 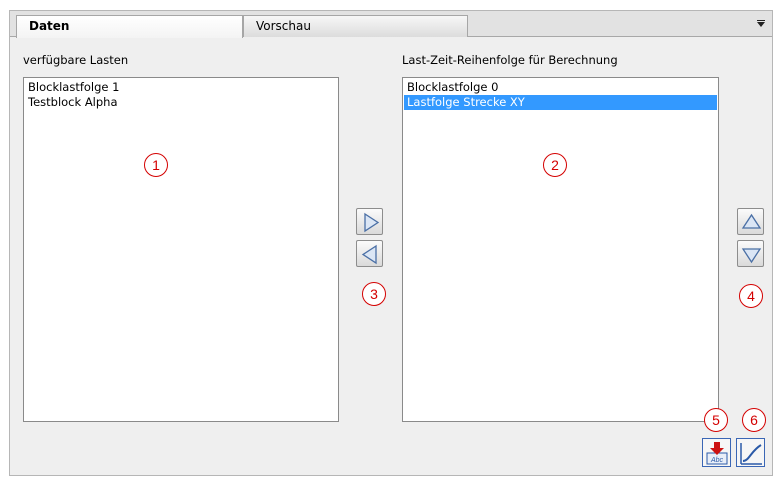 What do you see at coordinates (129, 26) in the screenshot?
I see `tab-daten: Daten` at bounding box center [129, 26].